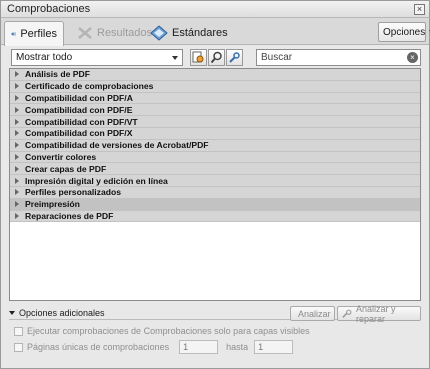 The width and height of the screenshot is (430, 369). I want to click on category-label: Compatibilidad con PDF/X, so click(79, 133).